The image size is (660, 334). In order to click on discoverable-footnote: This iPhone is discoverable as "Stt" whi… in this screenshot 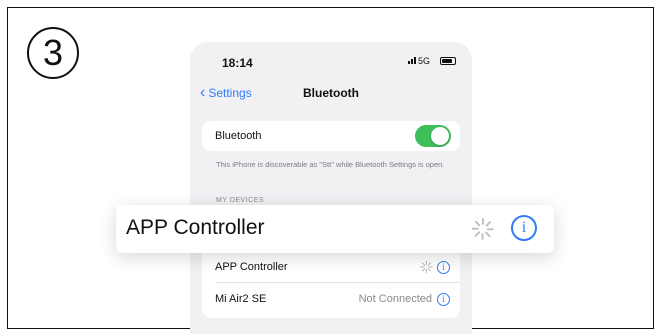, I will do `click(330, 164)`.